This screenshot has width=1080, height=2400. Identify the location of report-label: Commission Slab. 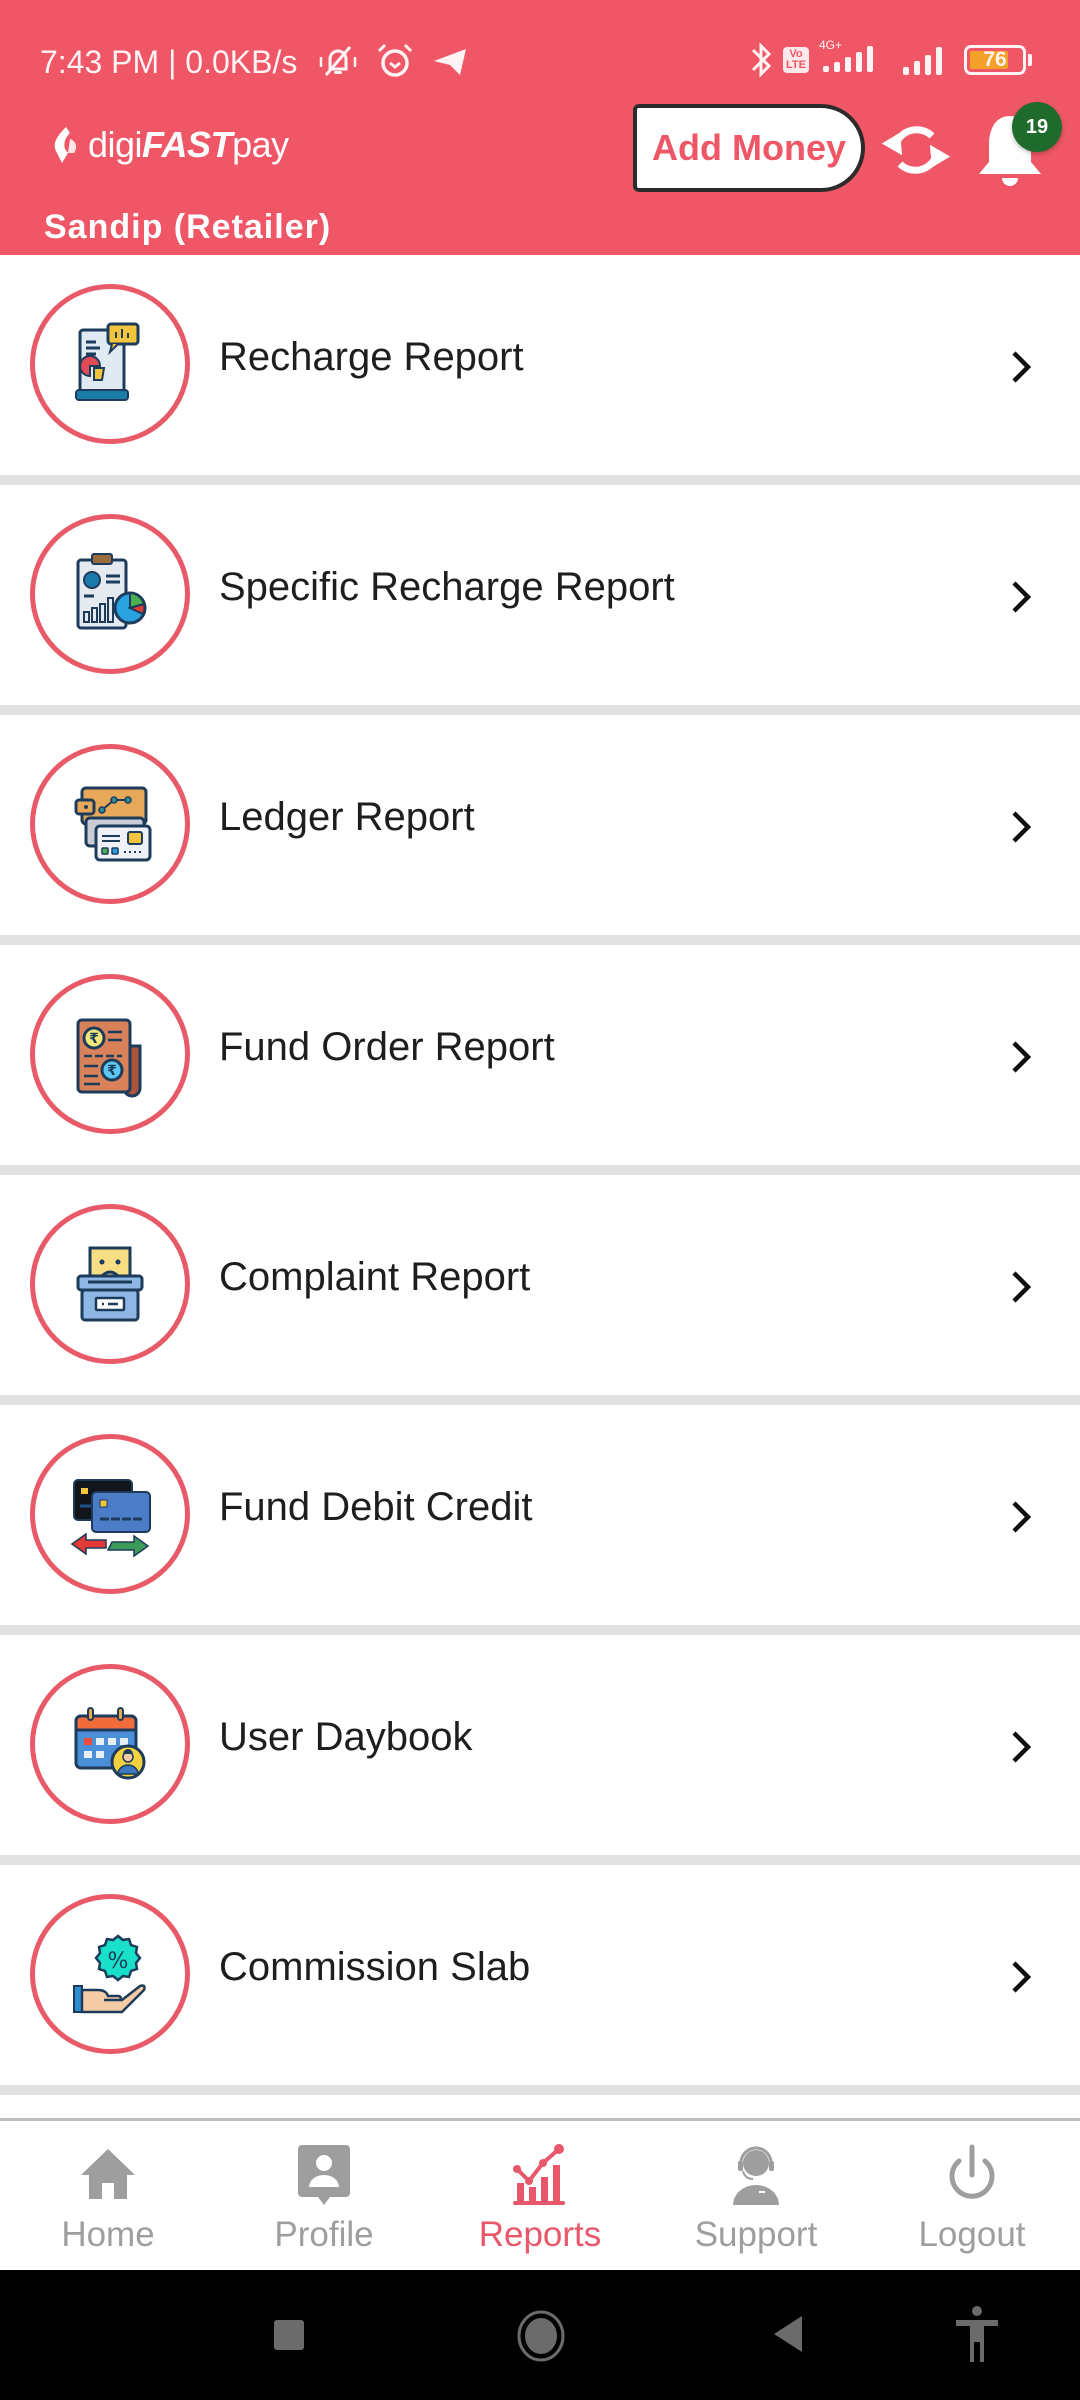
(375, 1967).